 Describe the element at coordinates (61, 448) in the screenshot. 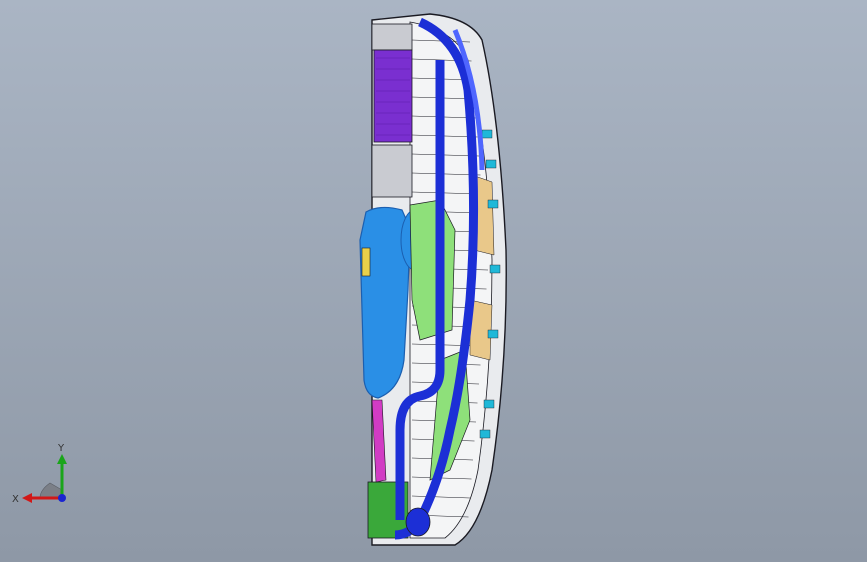

I see `y-axis-label: Y` at that location.